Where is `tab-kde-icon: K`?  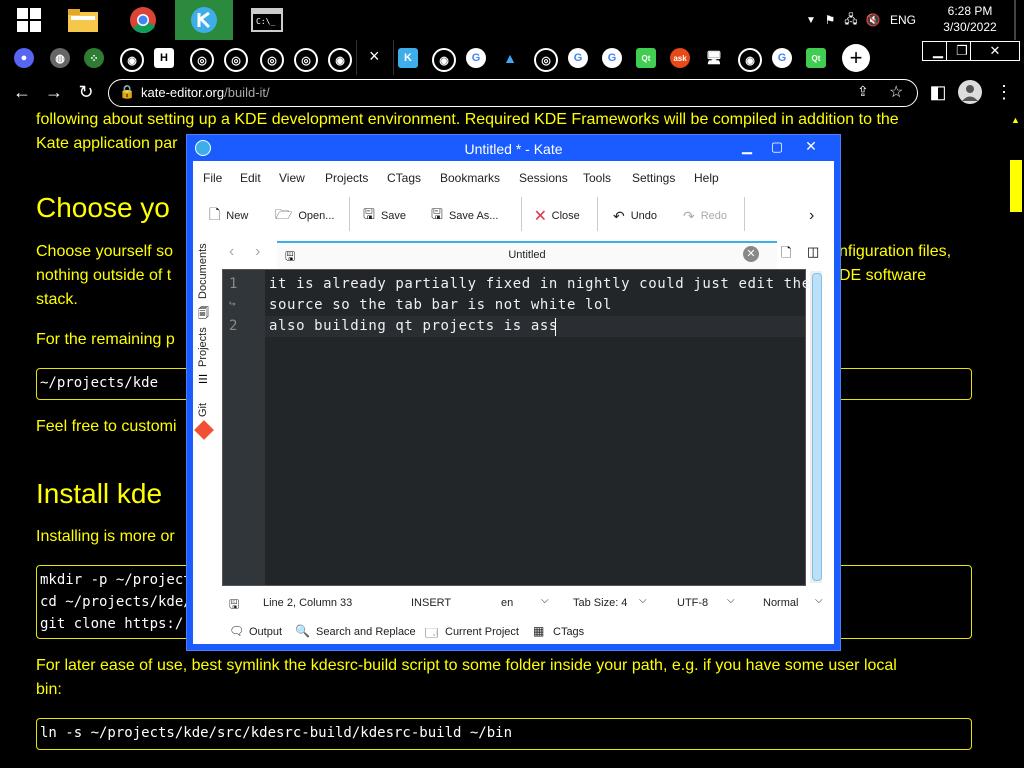
tab-kde-icon: K is located at coordinates (408, 58).